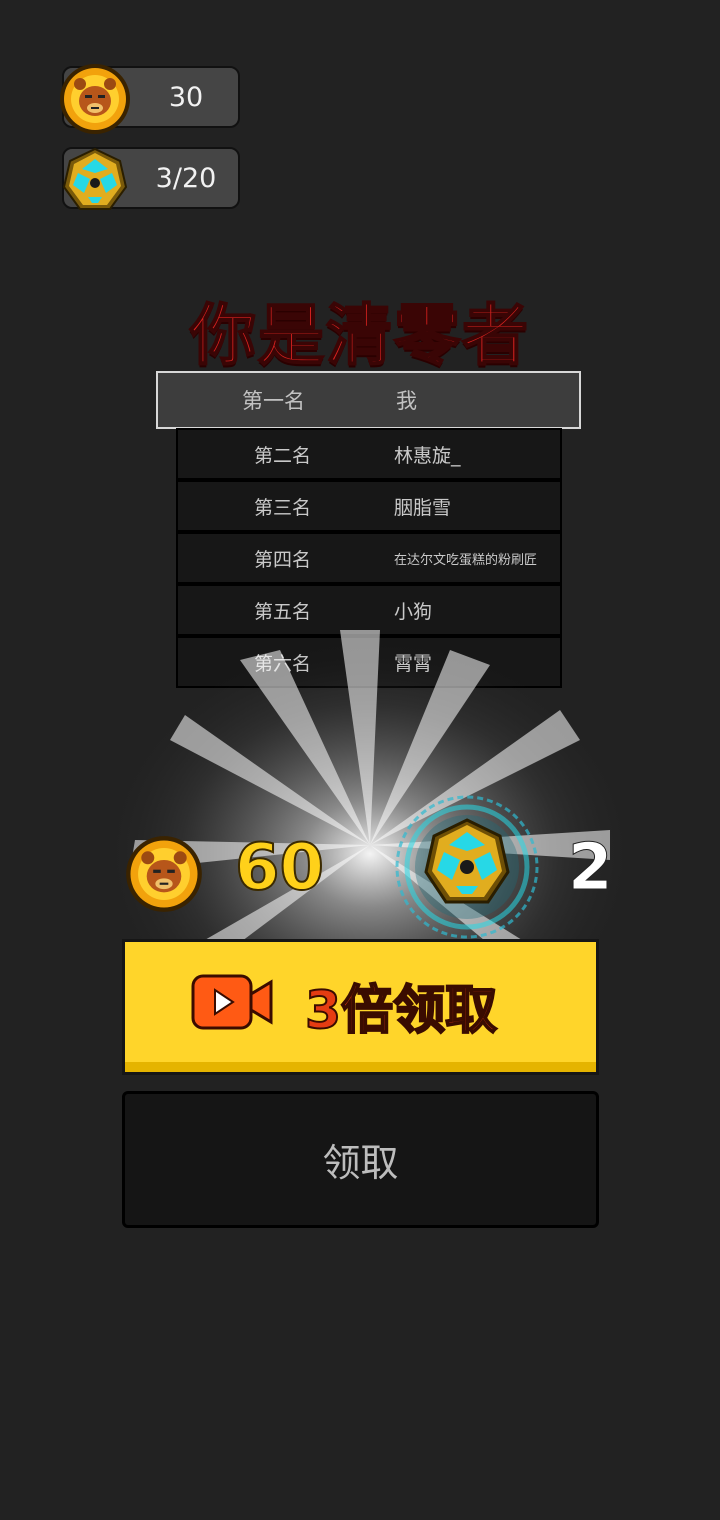 This screenshot has height=1520, width=720. What do you see at coordinates (427, 455) in the screenshot?
I see `player-name: 林惠旋_` at bounding box center [427, 455].